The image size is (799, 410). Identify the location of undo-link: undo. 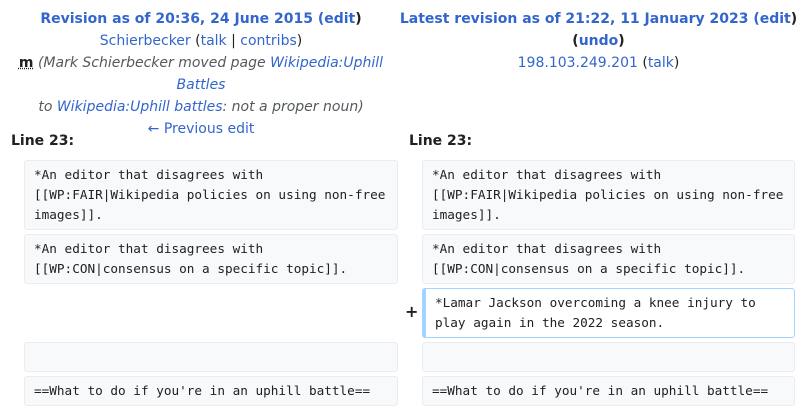
(599, 41).